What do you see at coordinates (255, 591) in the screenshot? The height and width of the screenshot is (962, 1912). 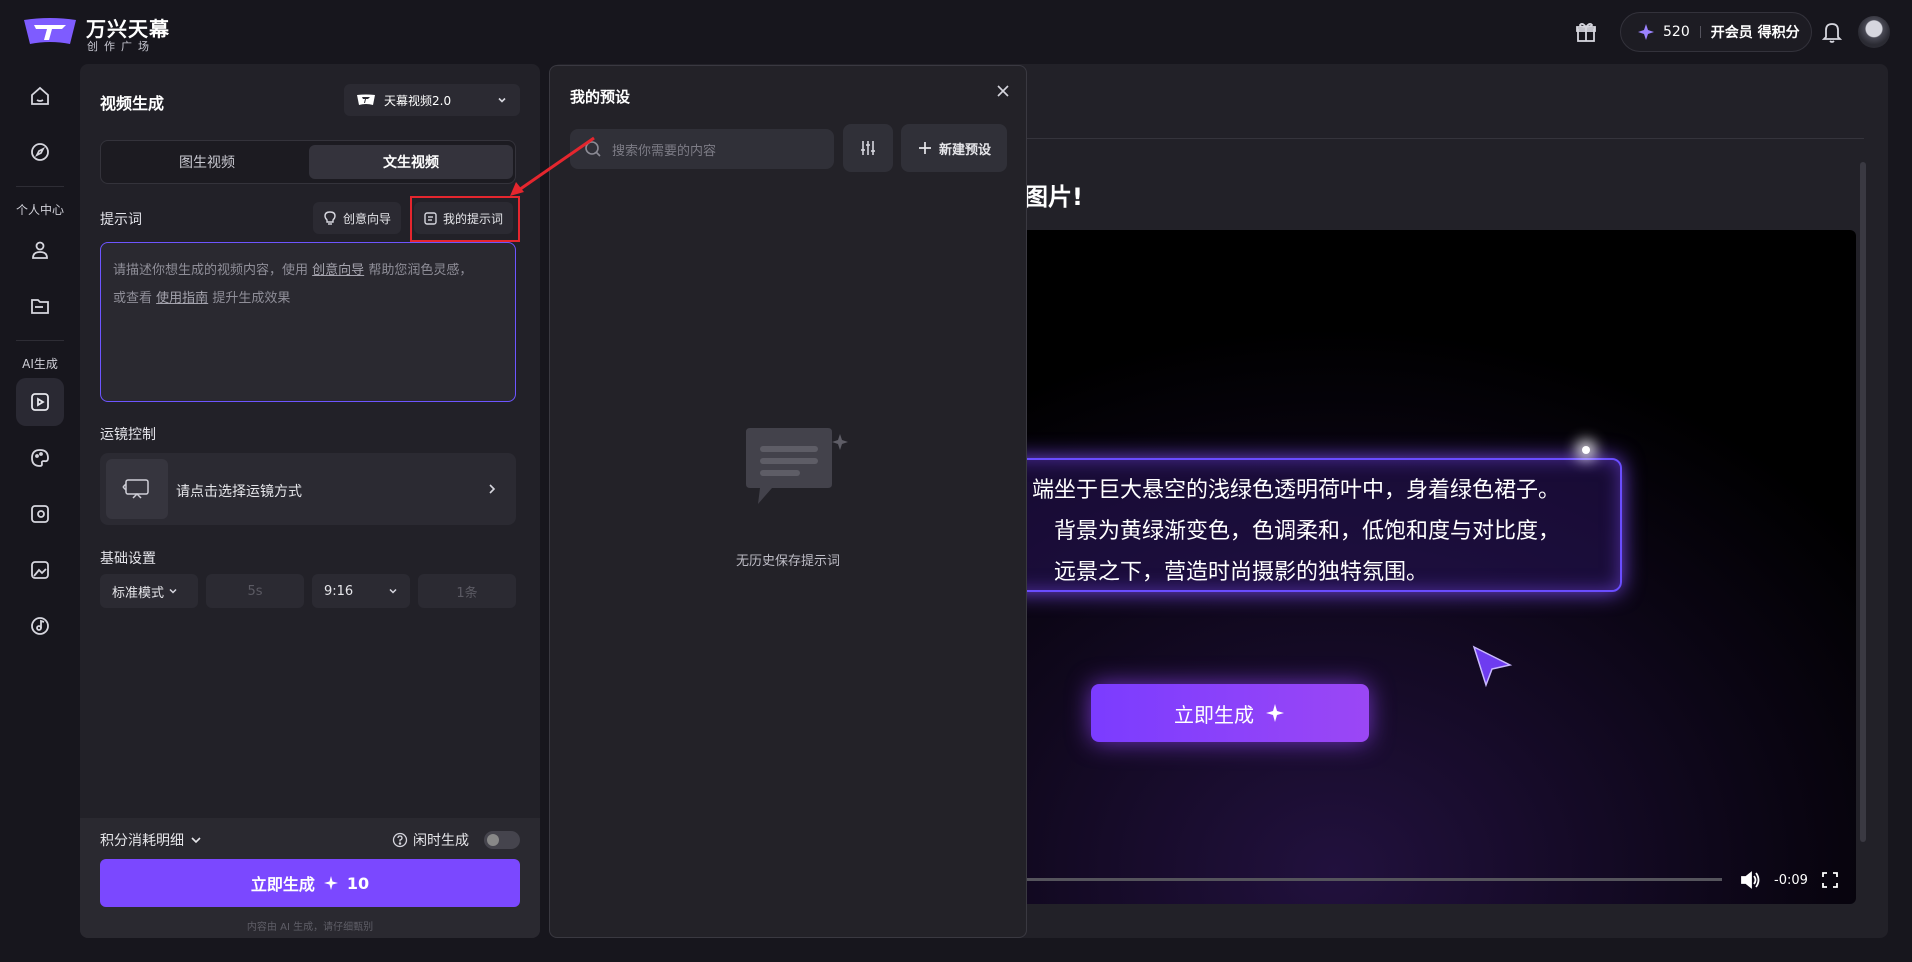 I see `duration-select: 5s` at bounding box center [255, 591].